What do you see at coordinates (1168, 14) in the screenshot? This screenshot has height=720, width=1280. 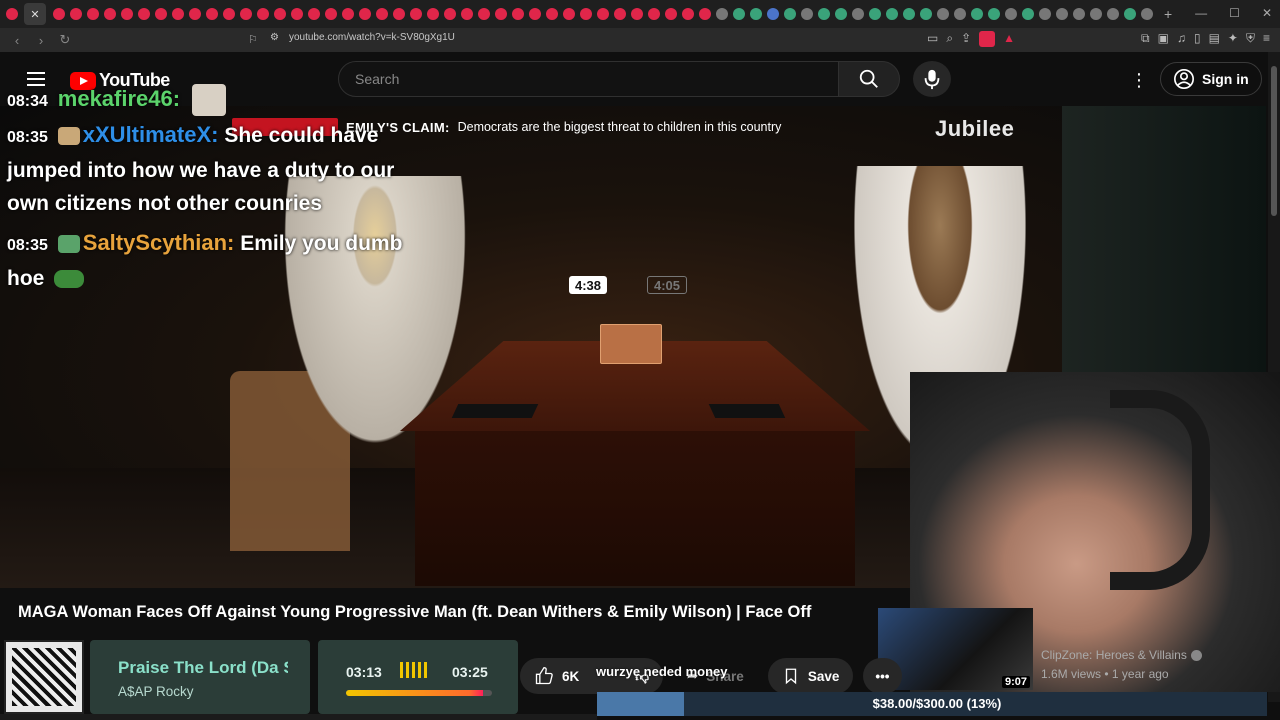 I see `new-tab-button: +` at bounding box center [1168, 14].